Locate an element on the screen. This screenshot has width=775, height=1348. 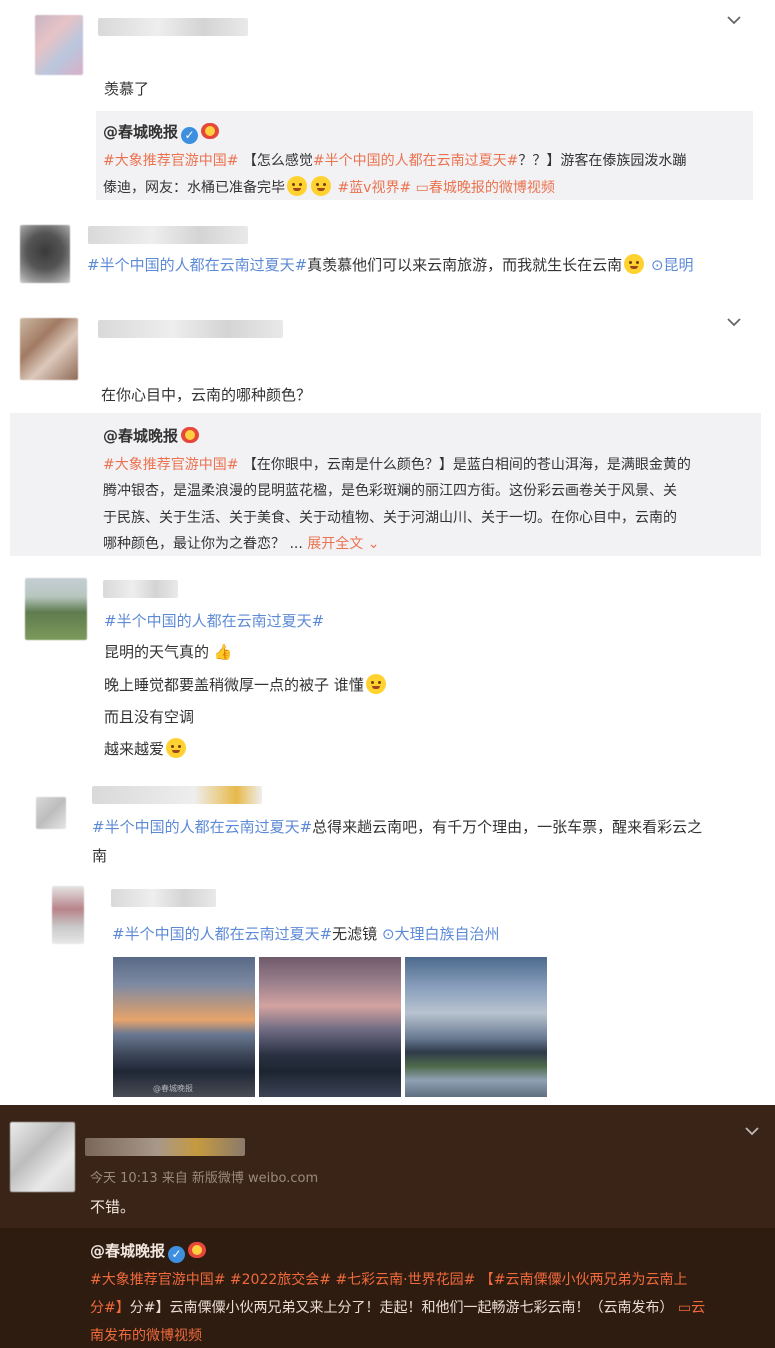
reply-text: 南 is located at coordinates (100, 856).